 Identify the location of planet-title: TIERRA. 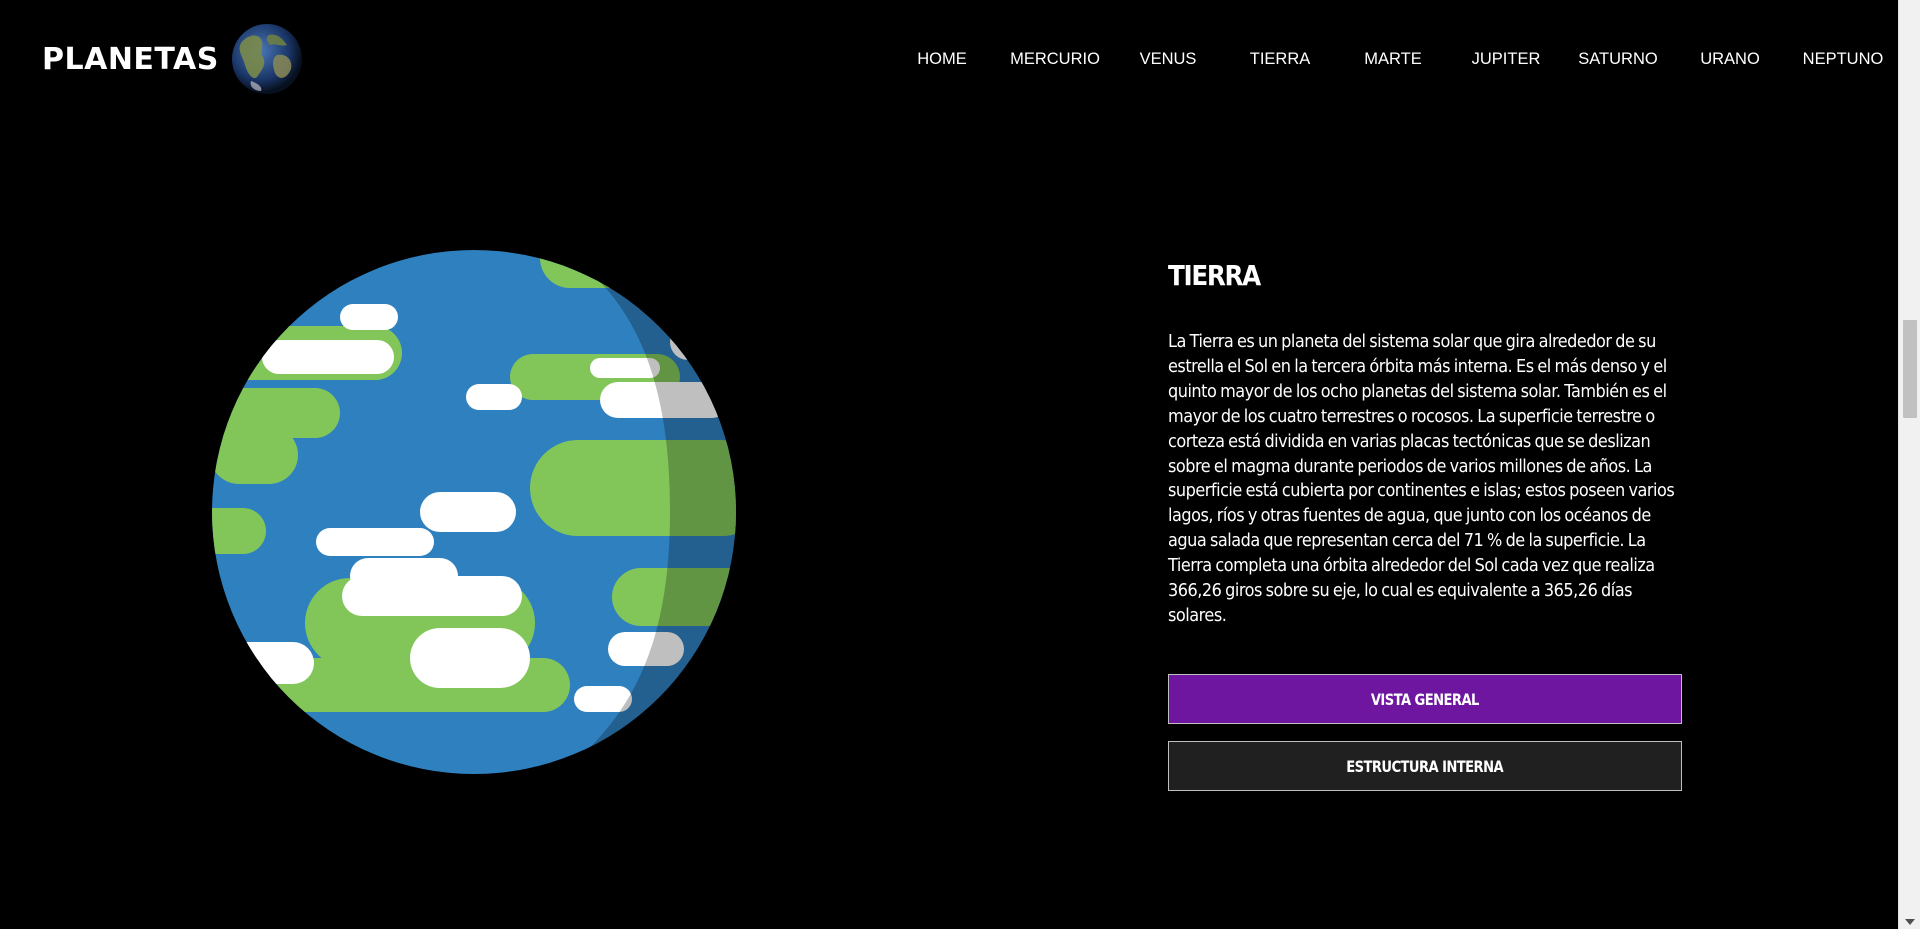
(1214, 275).